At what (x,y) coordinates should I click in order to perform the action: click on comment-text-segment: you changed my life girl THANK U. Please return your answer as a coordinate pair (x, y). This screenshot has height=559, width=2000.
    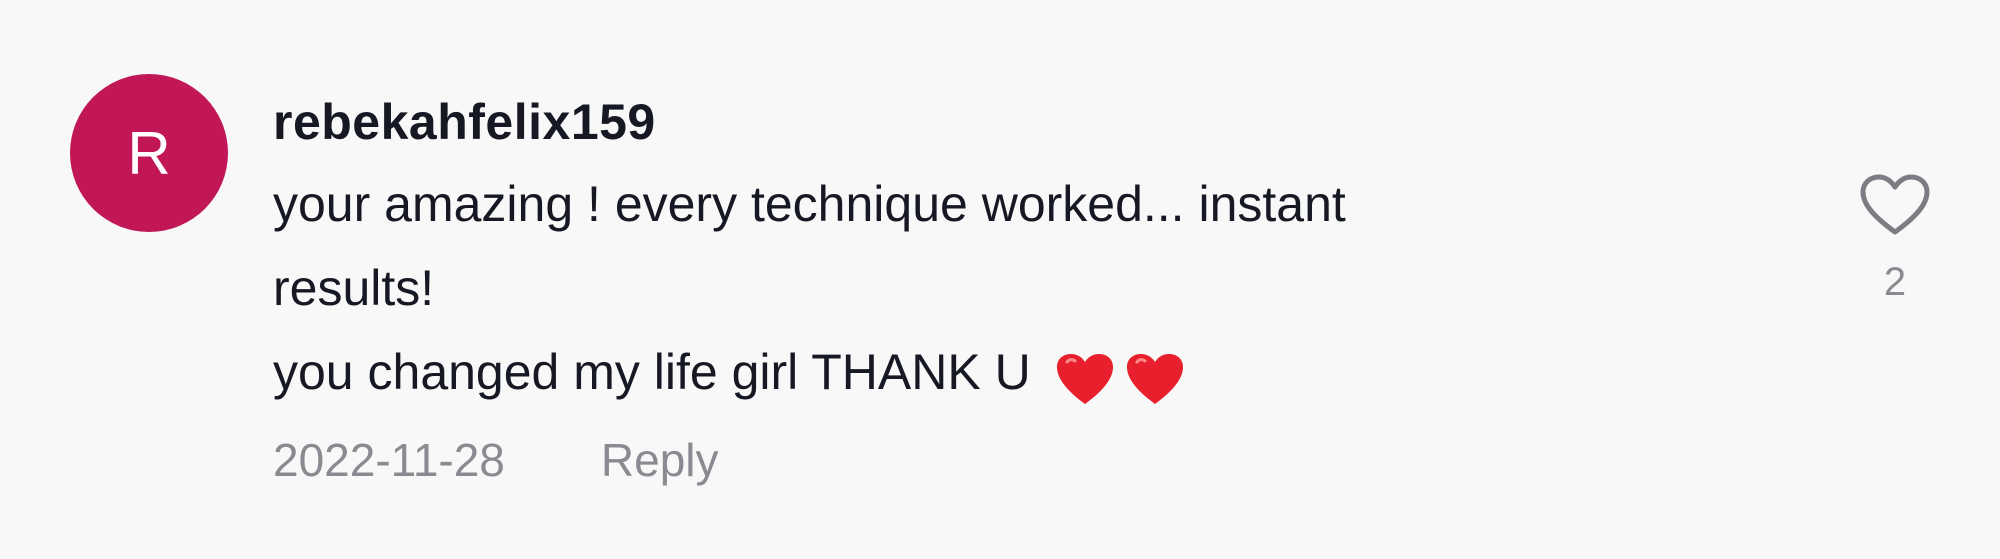
    Looking at the image, I should click on (652, 372).